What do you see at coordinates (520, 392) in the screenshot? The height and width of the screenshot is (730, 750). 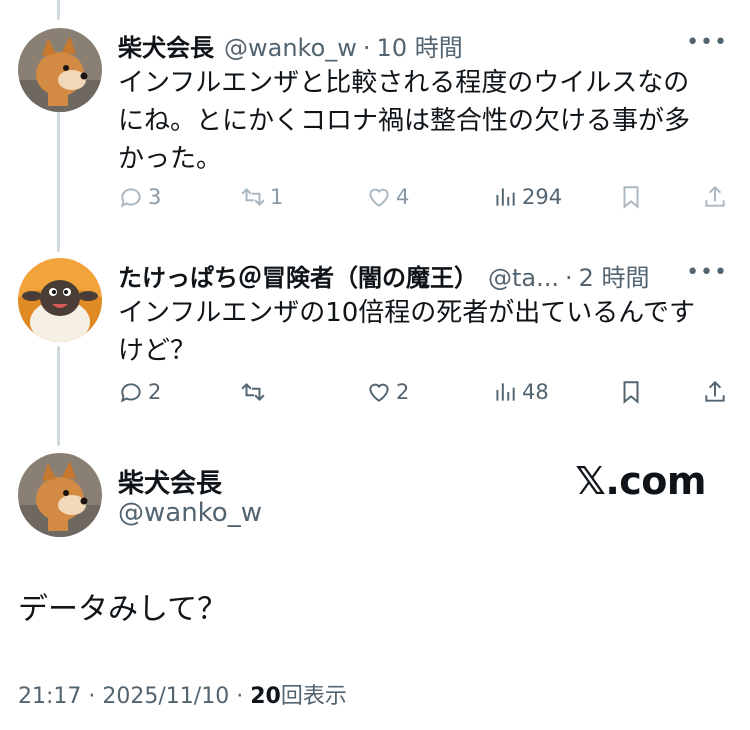 I see `views-button: 48` at bounding box center [520, 392].